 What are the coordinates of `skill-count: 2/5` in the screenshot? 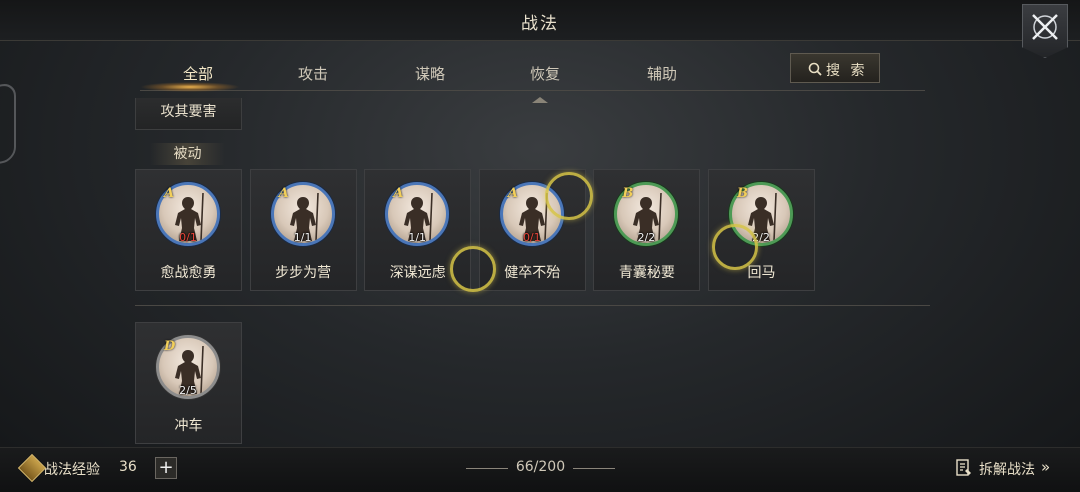 It's located at (188, 390).